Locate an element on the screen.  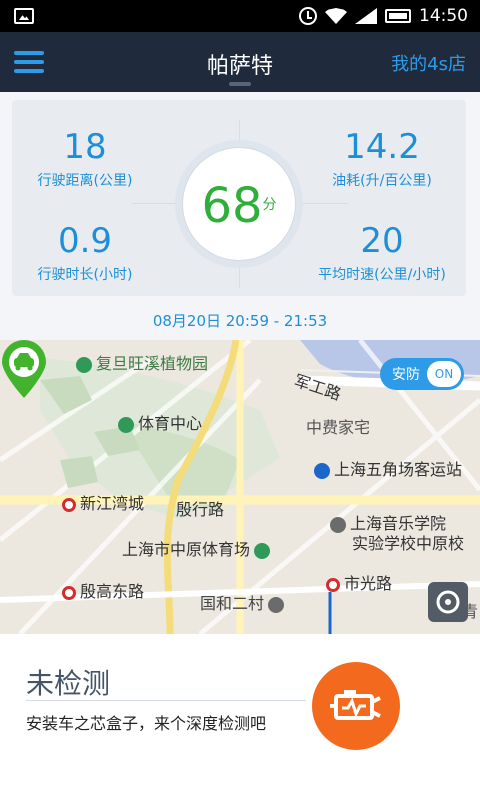
map-label-xinjiangwan: 新江湾城 is located at coordinates (103, 502).